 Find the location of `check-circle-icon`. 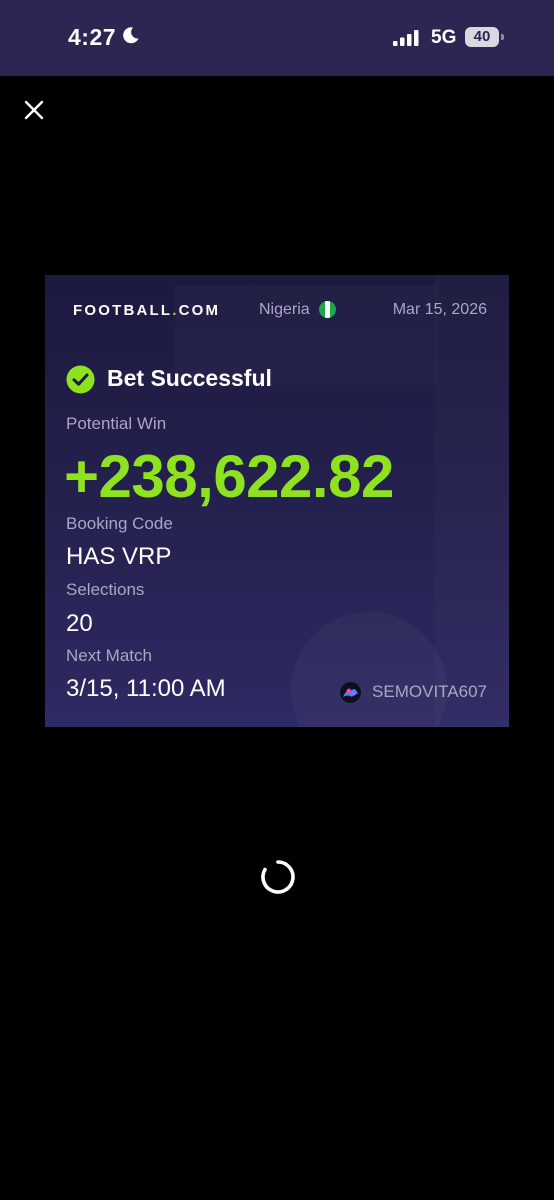

check-circle-icon is located at coordinates (80, 379).